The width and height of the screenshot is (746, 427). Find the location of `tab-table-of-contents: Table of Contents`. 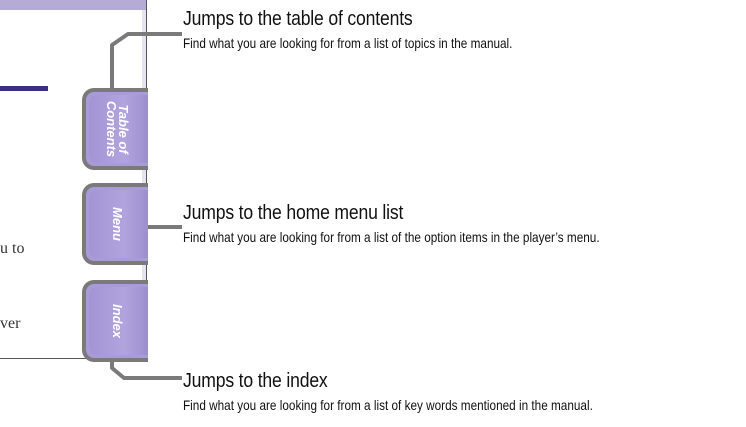

tab-table-of-contents: Table of Contents is located at coordinates (115, 129).